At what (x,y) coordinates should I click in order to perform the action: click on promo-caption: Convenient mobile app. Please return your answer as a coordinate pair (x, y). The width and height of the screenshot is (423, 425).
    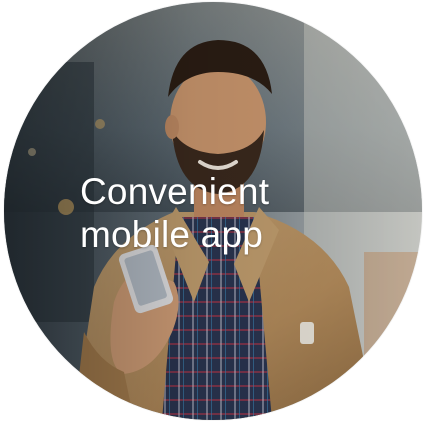
    Looking at the image, I should click on (210, 213).